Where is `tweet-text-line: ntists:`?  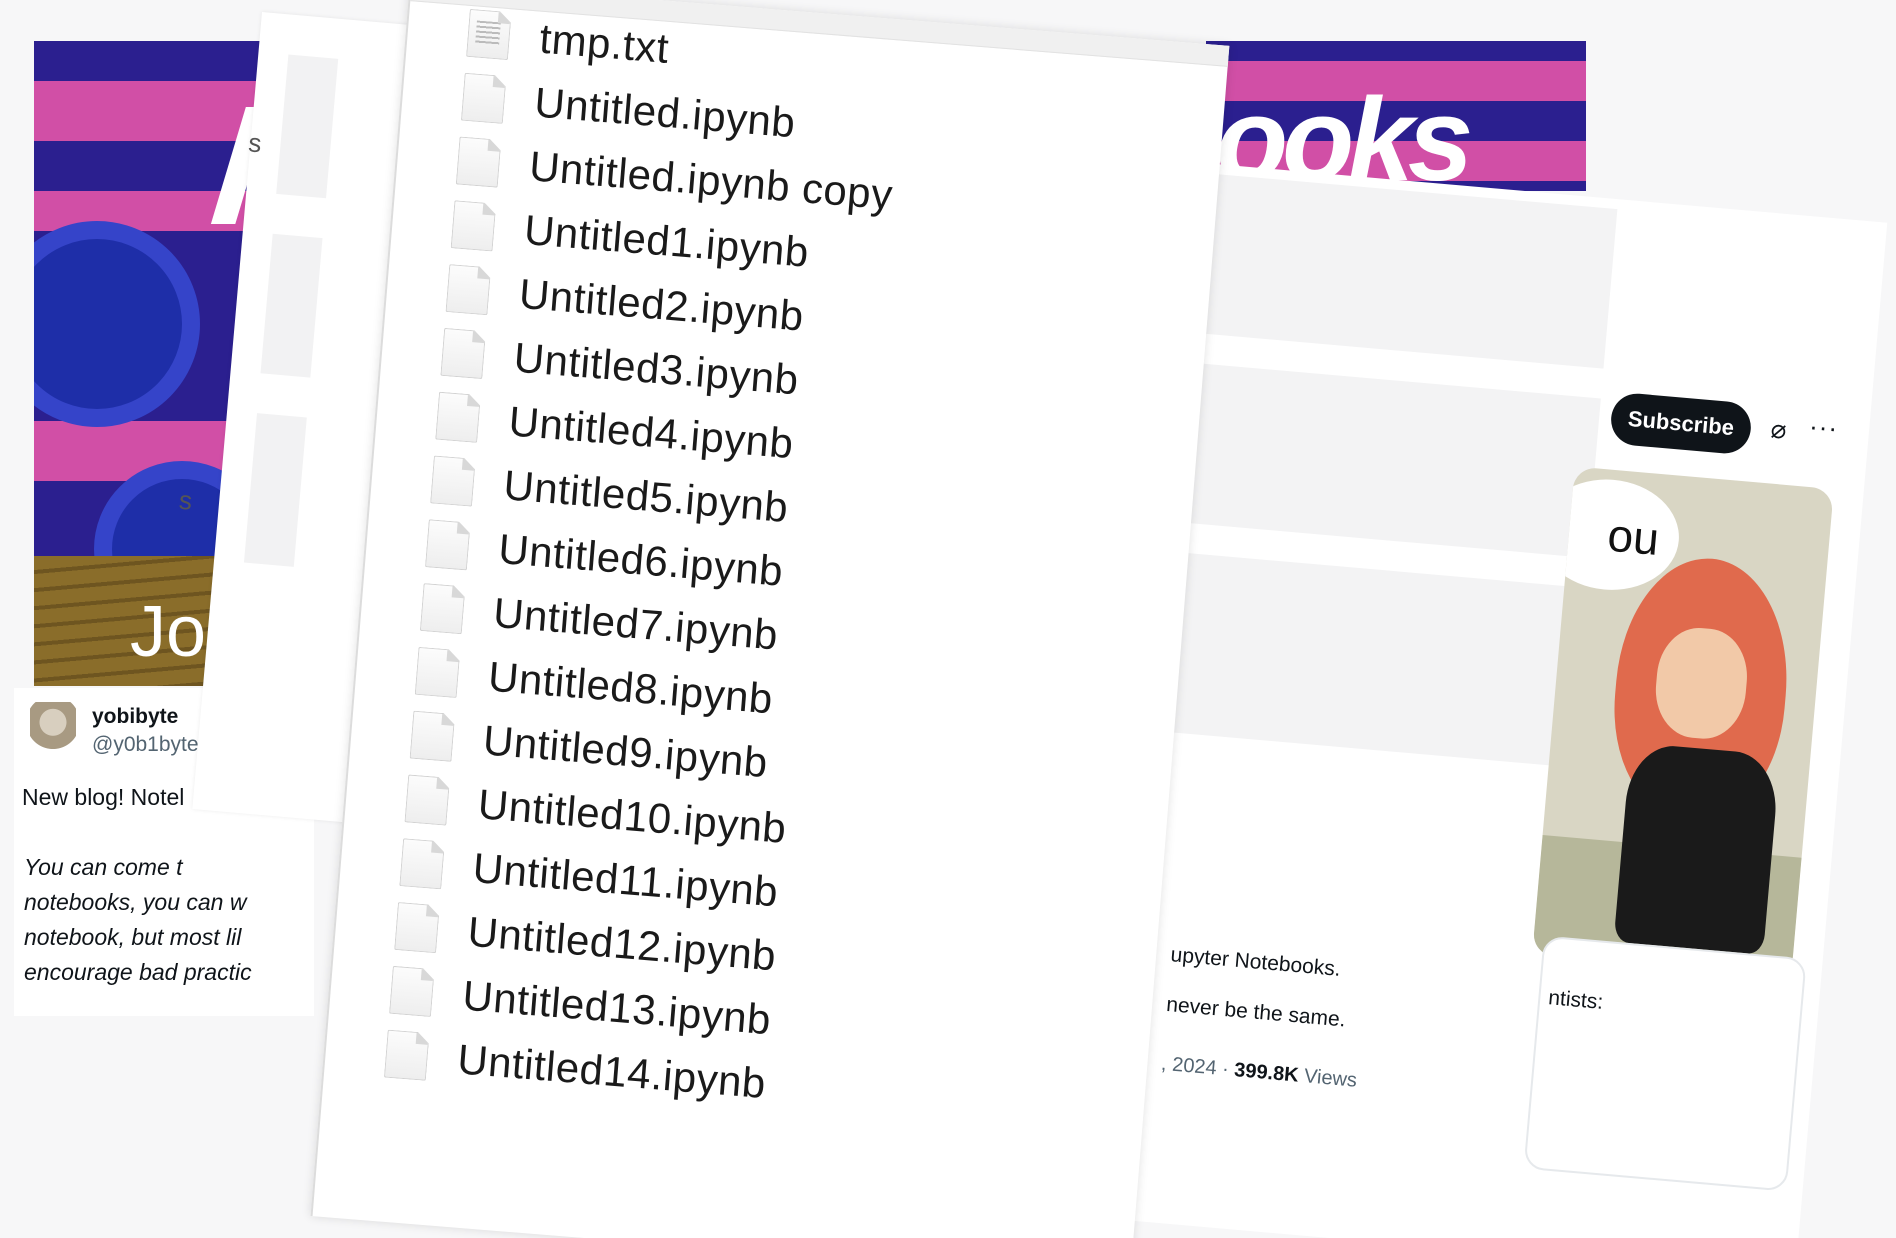 tweet-text-line: ntists: is located at coordinates (1576, 1000).